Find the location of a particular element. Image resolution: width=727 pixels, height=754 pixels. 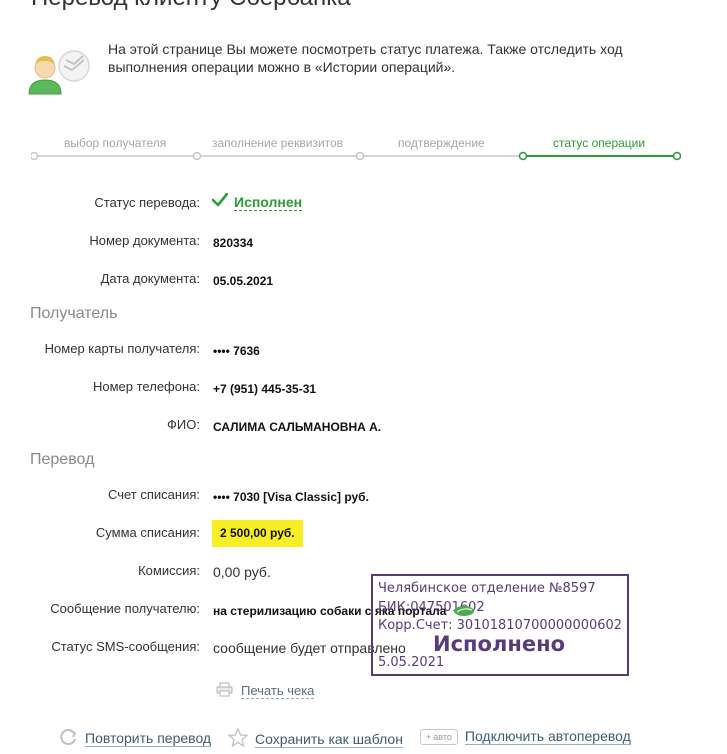

save-template-button: Сохранить как шаблон is located at coordinates (315, 738).